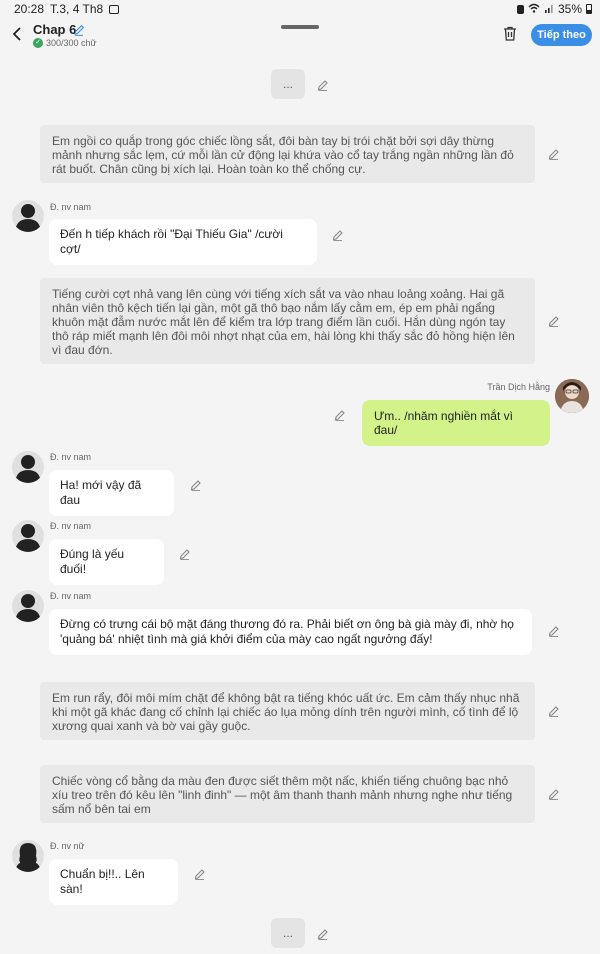 The height and width of the screenshot is (954, 600). I want to click on back-button, so click(17, 34).